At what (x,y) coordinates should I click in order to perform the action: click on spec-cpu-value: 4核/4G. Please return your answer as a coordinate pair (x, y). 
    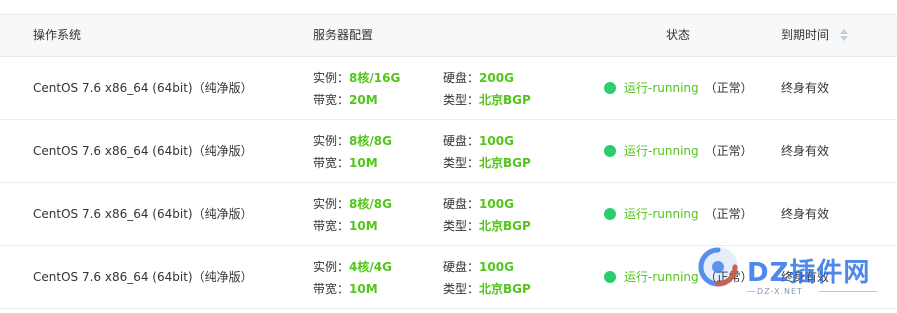
    Looking at the image, I should click on (370, 267).